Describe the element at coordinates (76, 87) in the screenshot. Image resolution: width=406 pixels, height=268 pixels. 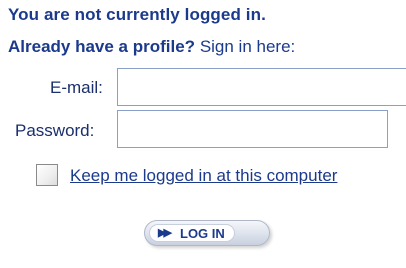
I see `email-label: E-mail:` at that location.